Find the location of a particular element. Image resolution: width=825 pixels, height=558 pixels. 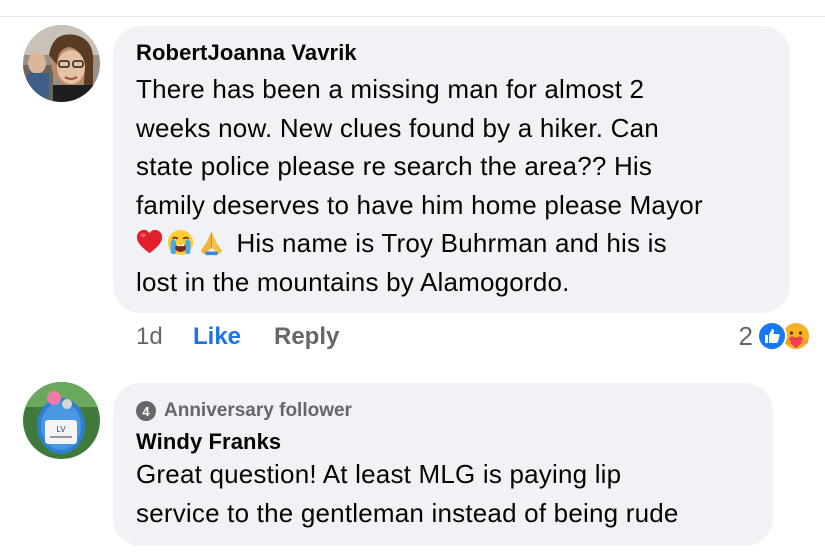

reply-button: Reply is located at coordinates (306, 337).